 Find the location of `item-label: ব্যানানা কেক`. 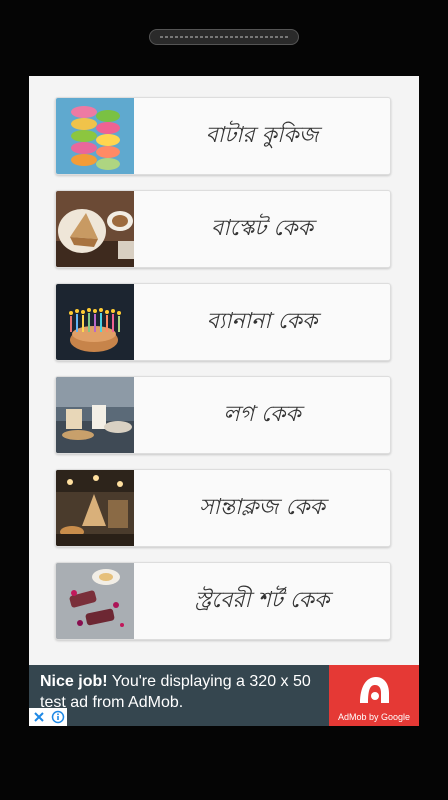

item-label: ব্যানানা কেক is located at coordinates (262, 321).